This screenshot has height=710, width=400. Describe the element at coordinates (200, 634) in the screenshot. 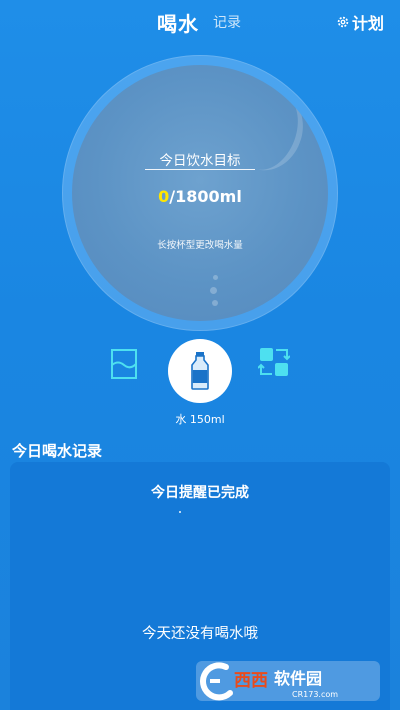

I see `empty-state-text: 今天还没有喝水哦` at that location.